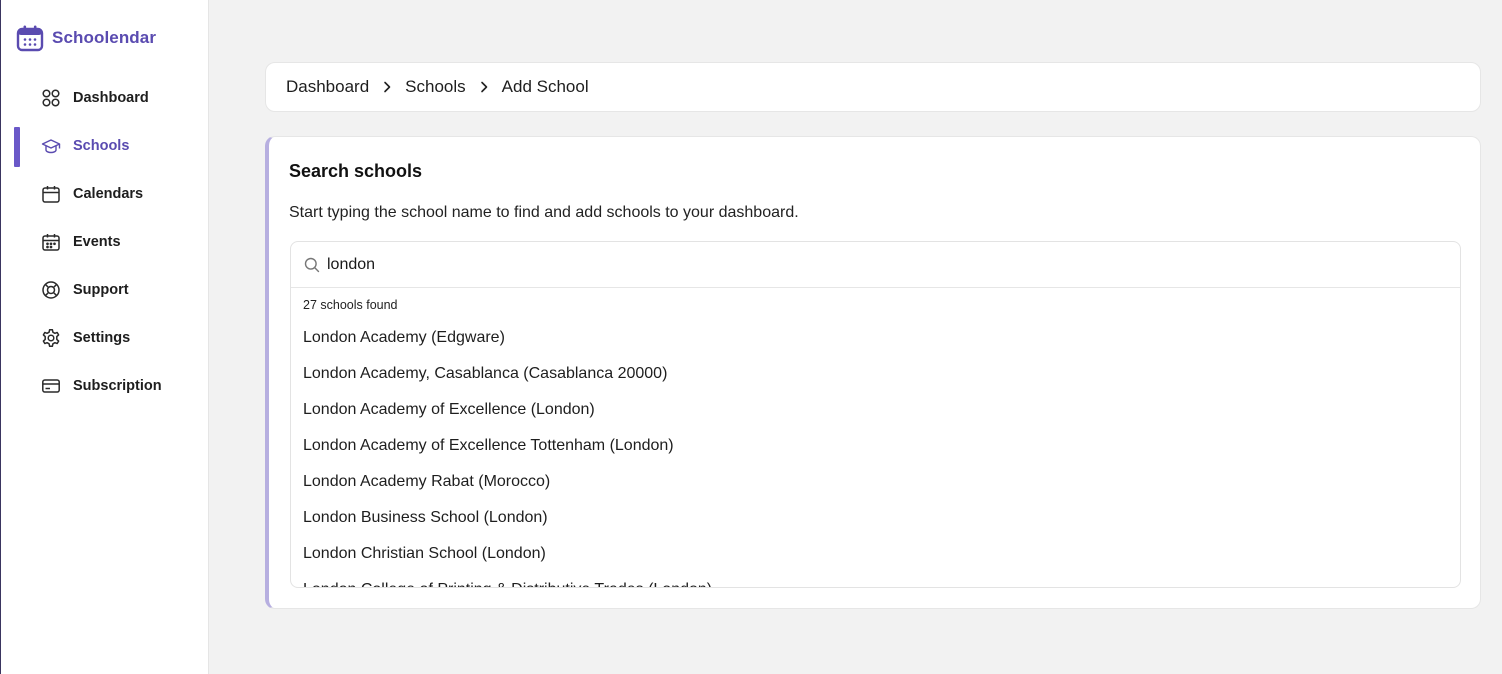  I want to click on brand-name: Schoolendar, so click(104, 37).